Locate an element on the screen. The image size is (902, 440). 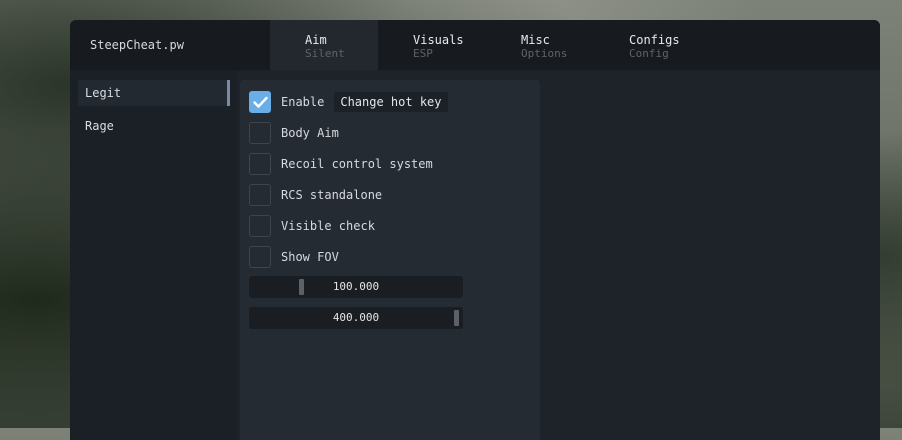
enable-label: Enable is located at coordinates (303, 102).